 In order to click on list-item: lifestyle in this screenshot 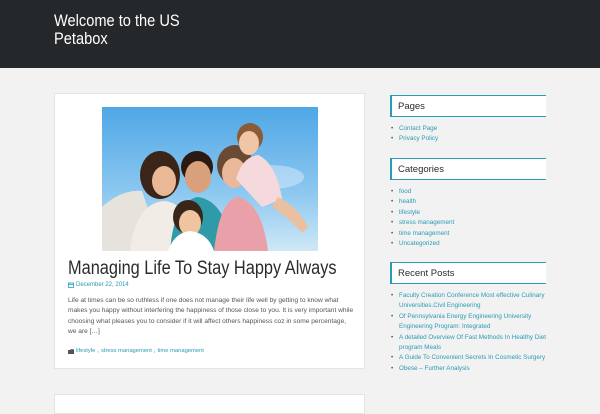, I will do `click(468, 213)`.